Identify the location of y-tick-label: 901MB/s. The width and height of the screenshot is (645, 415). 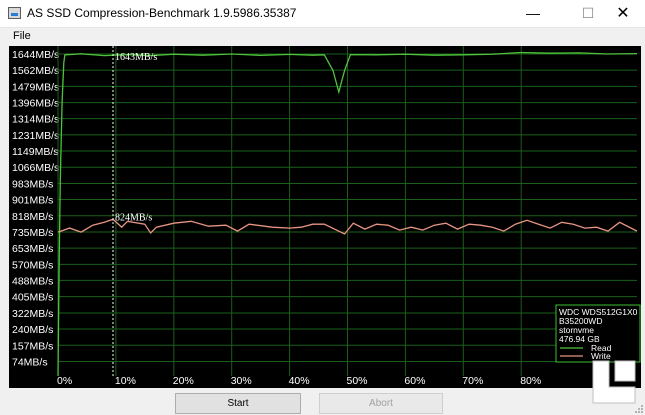
(32, 201).